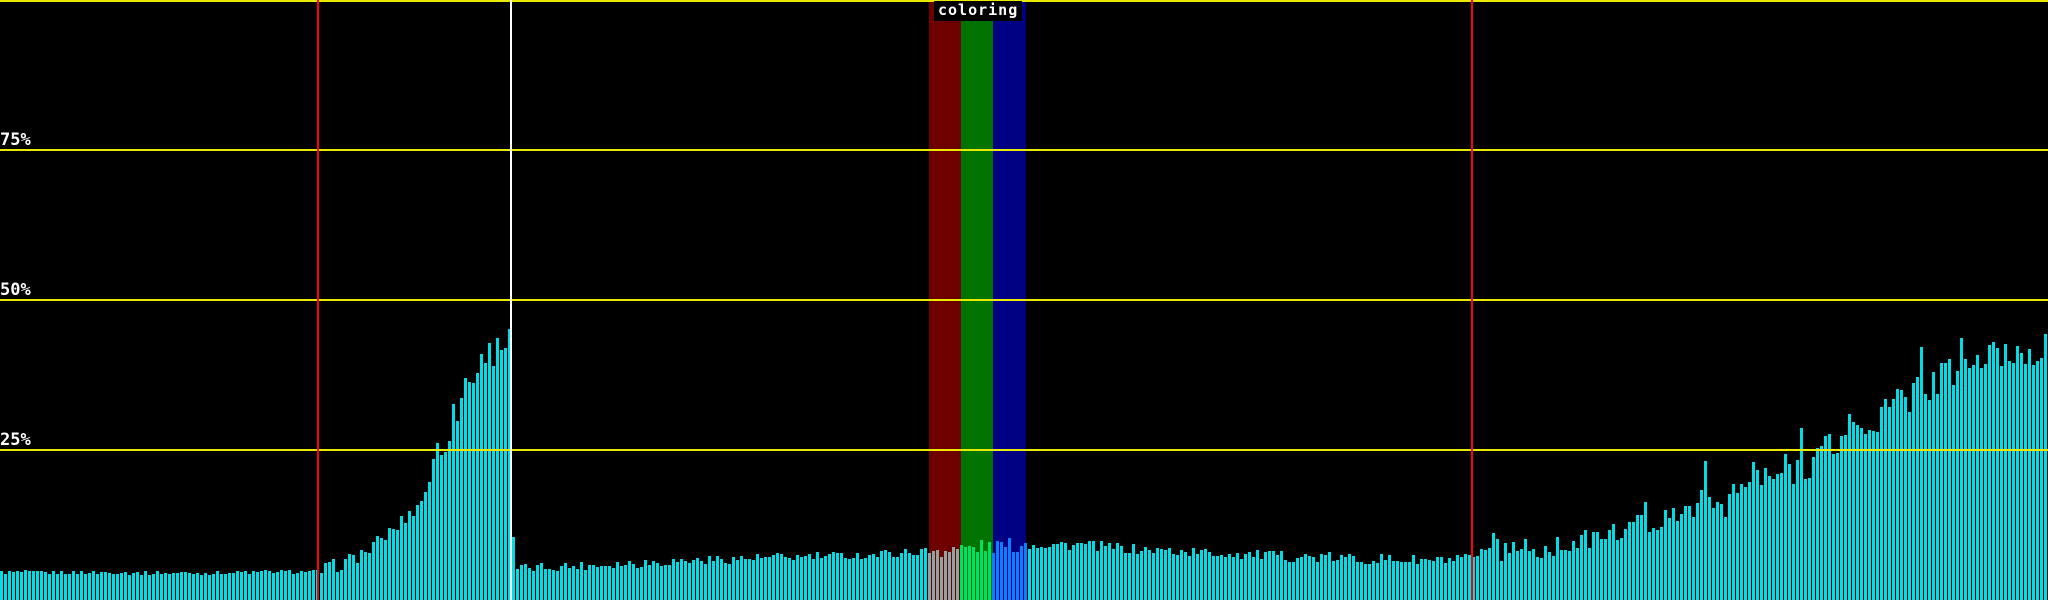  Describe the element at coordinates (15, 440) in the screenshot. I see `y-tick-label-25: 25%` at that location.